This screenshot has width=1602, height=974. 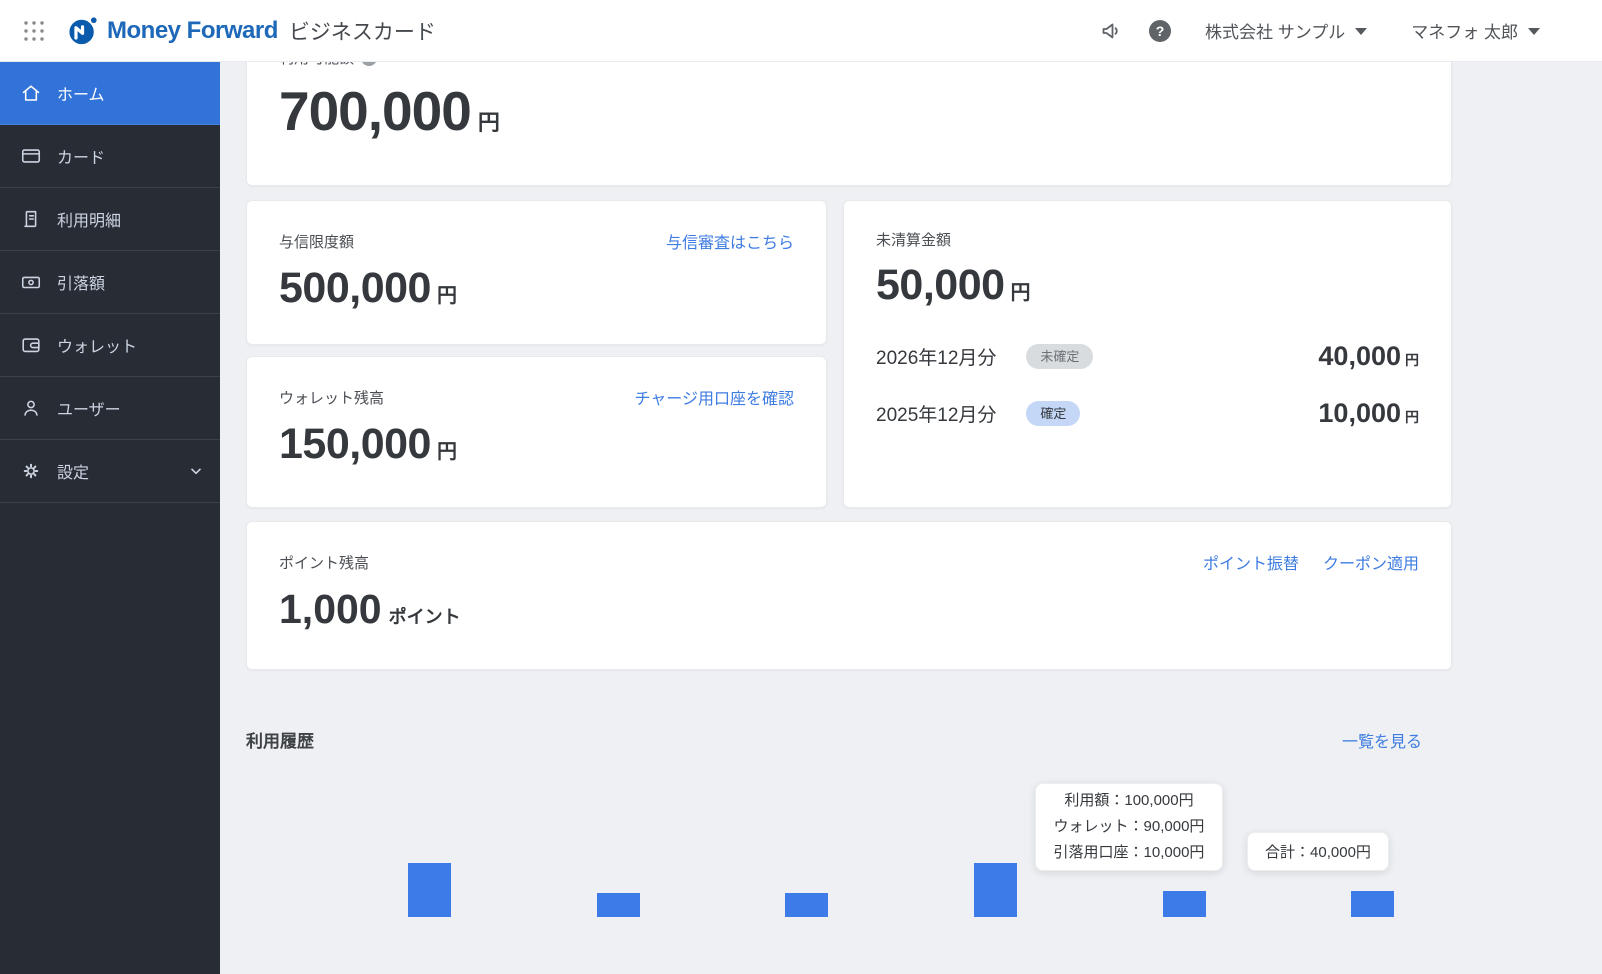 I want to click on sidebar-item-label: 利用明細, so click(x=89, y=221).